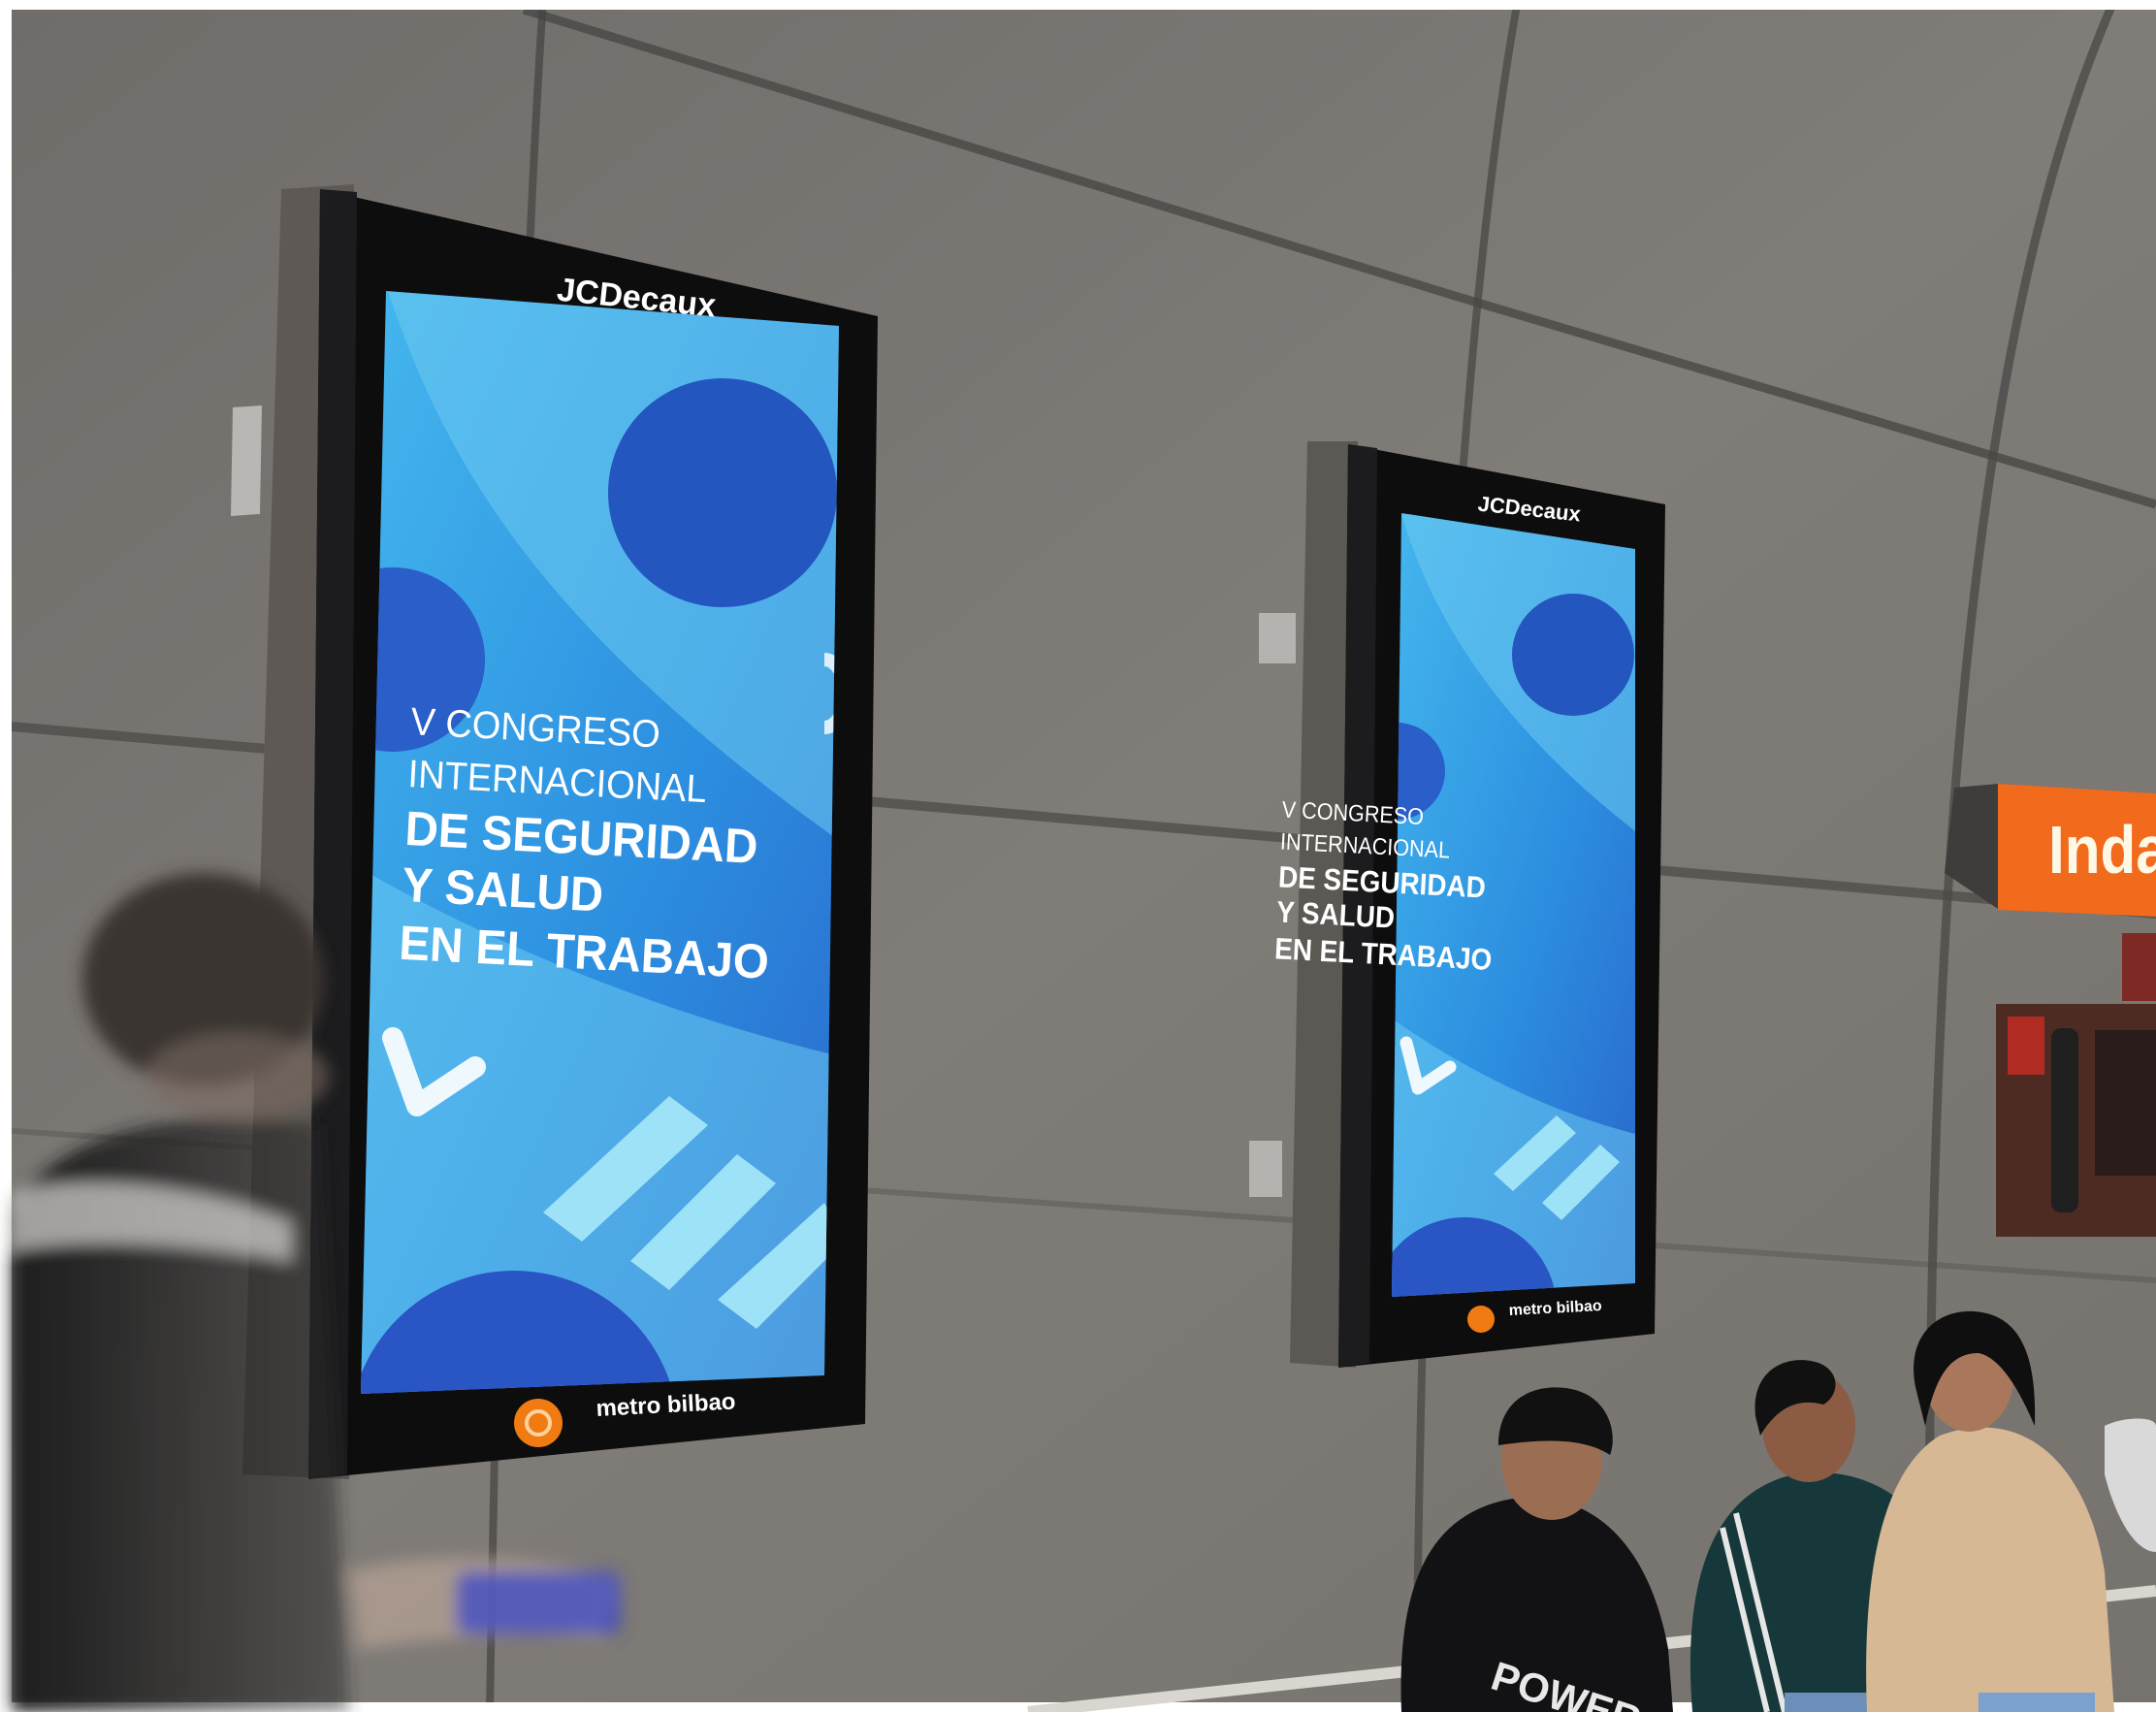  I want to click on decorative-circle, so click(722, 492).